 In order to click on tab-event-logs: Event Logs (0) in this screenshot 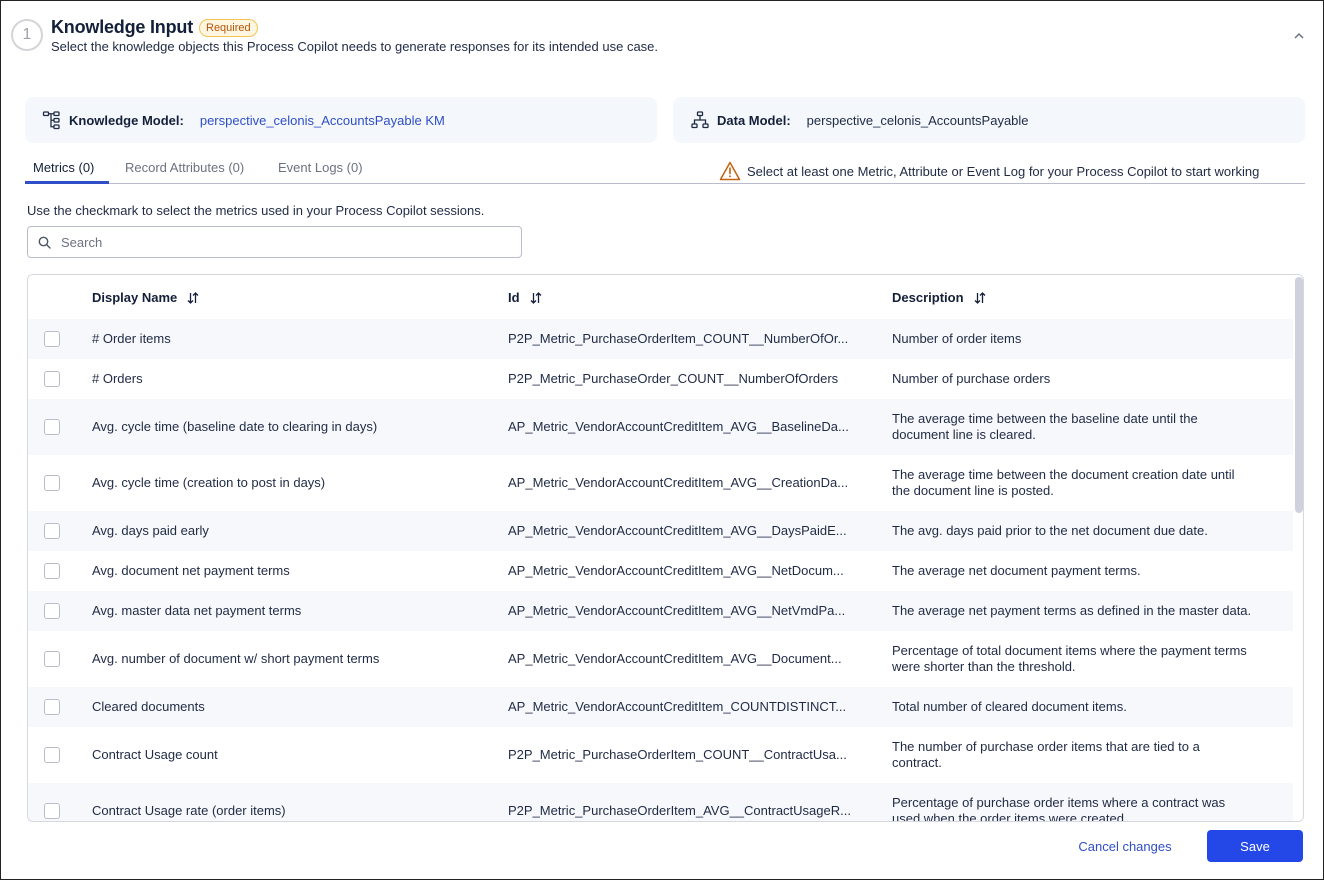, I will do `click(320, 171)`.